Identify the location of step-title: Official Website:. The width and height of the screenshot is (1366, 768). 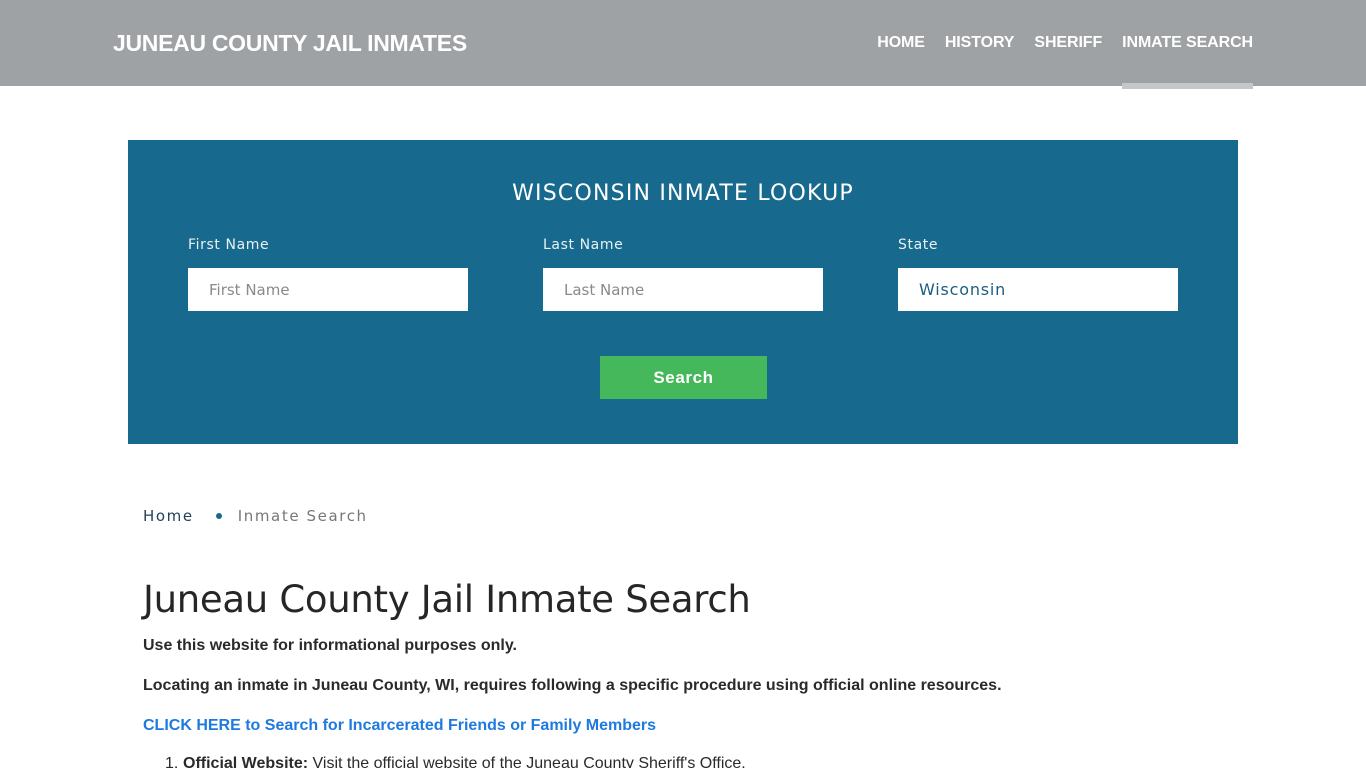
(246, 761).